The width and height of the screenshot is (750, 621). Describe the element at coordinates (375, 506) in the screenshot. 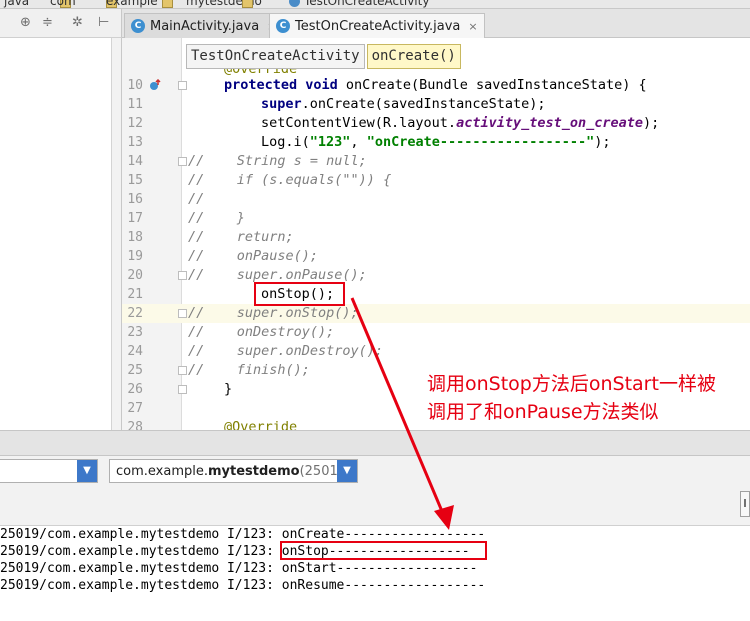

I see `logcat-toolbar: I` at that location.